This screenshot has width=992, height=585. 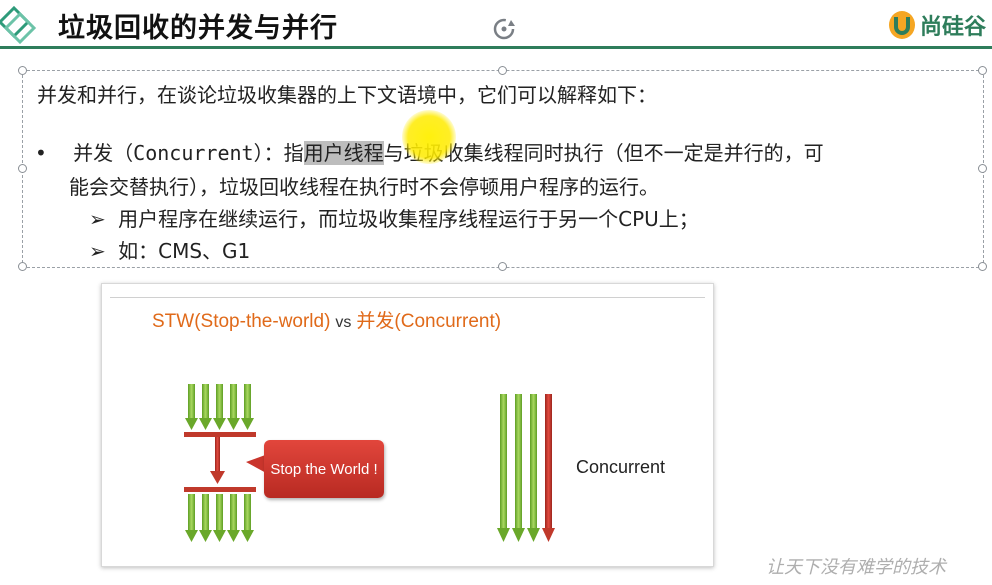 I want to click on bullet-mid: ）：指, so click(x=278, y=153).